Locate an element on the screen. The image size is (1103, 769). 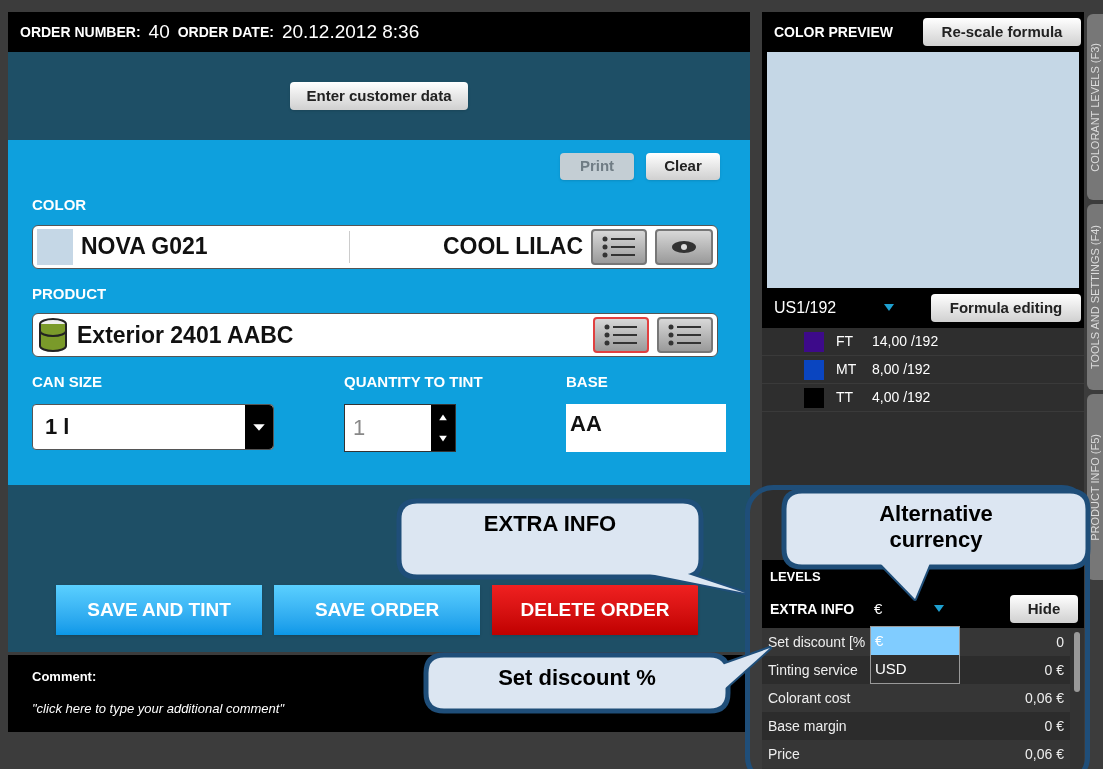
levels-label: LEVELS is located at coordinates (795, 576).